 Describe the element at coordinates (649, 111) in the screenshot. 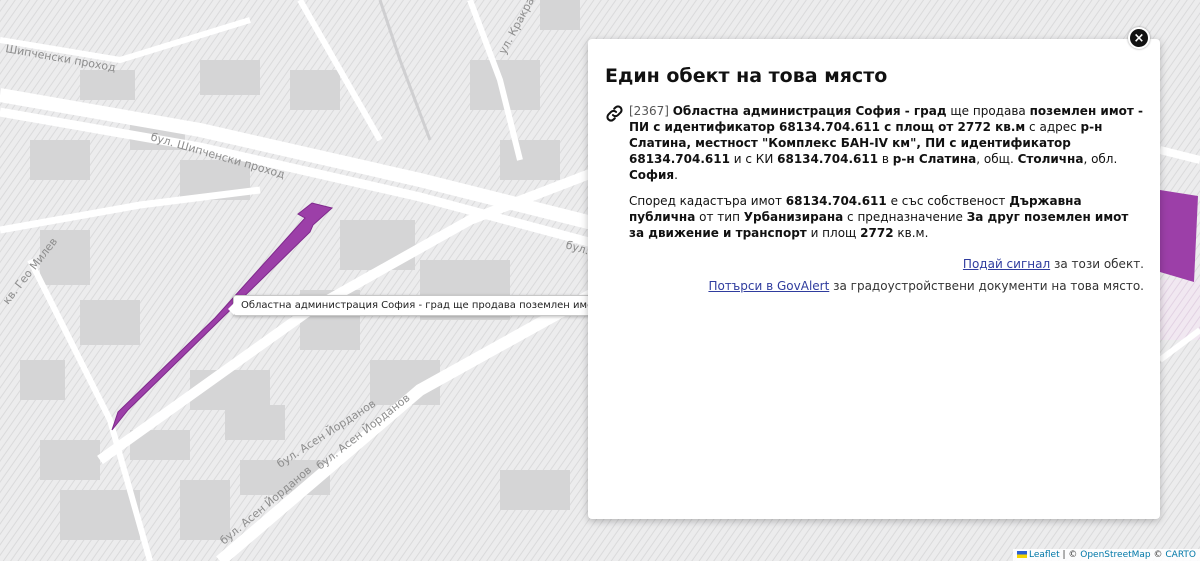

I see `object-id: [2367]` at that location.